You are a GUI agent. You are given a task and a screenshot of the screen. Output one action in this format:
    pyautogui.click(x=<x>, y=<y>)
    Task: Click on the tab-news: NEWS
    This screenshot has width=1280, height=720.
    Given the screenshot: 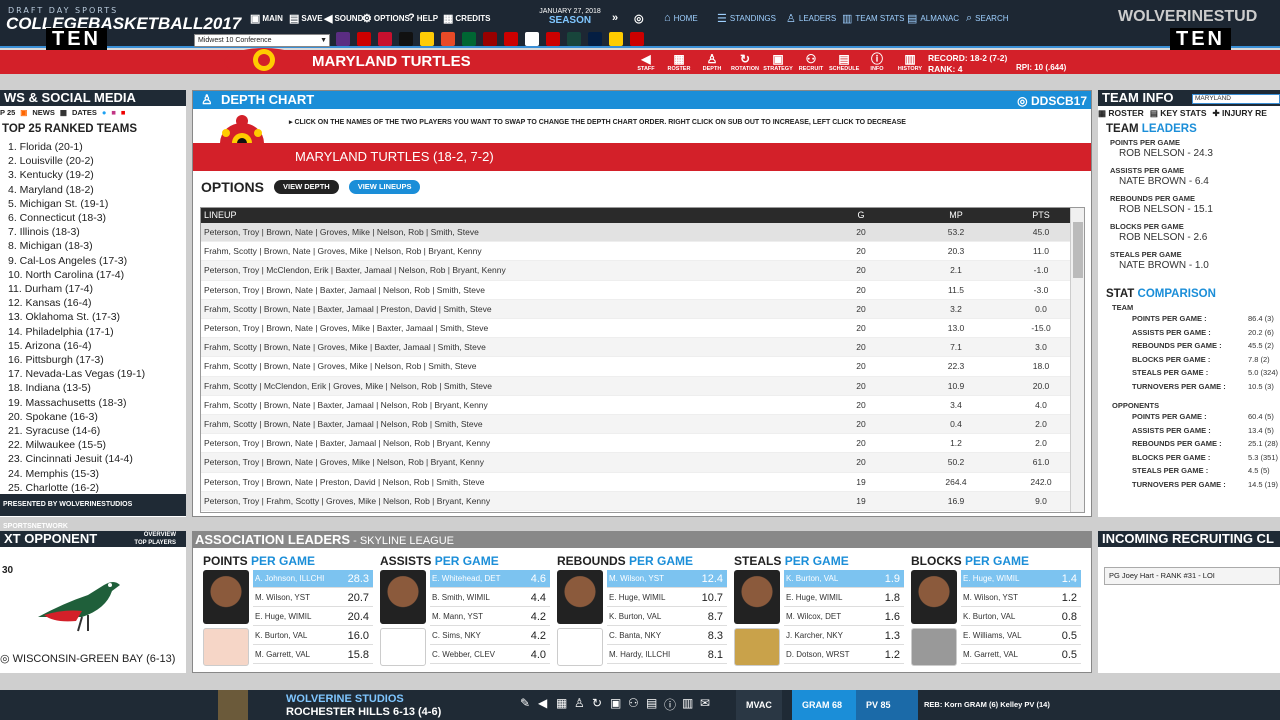 What is the action you would take?
    pyautogui.click(x=43, y=112)
    